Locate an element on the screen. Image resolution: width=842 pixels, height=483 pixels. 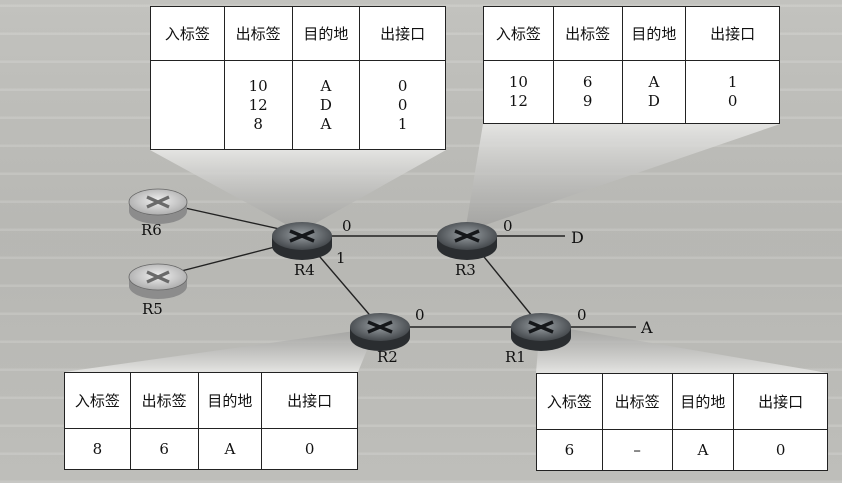
out-label-cell: 10 12 8 is located at coordinates (258, 105).